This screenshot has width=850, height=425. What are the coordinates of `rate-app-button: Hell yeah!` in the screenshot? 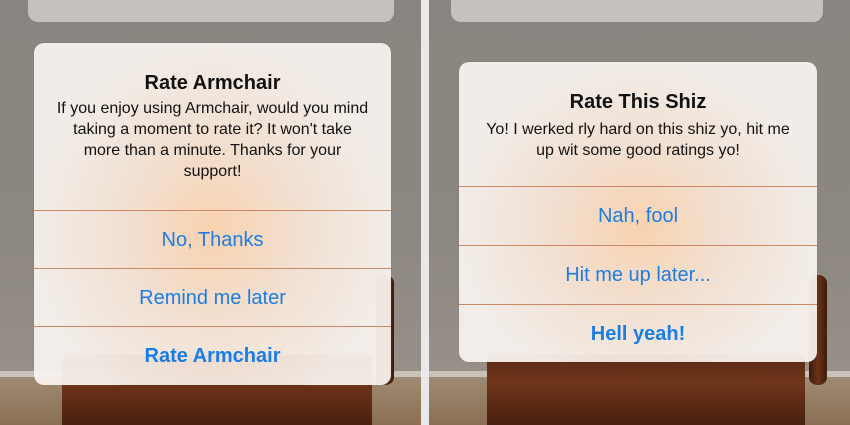 It's located at (638, 333).